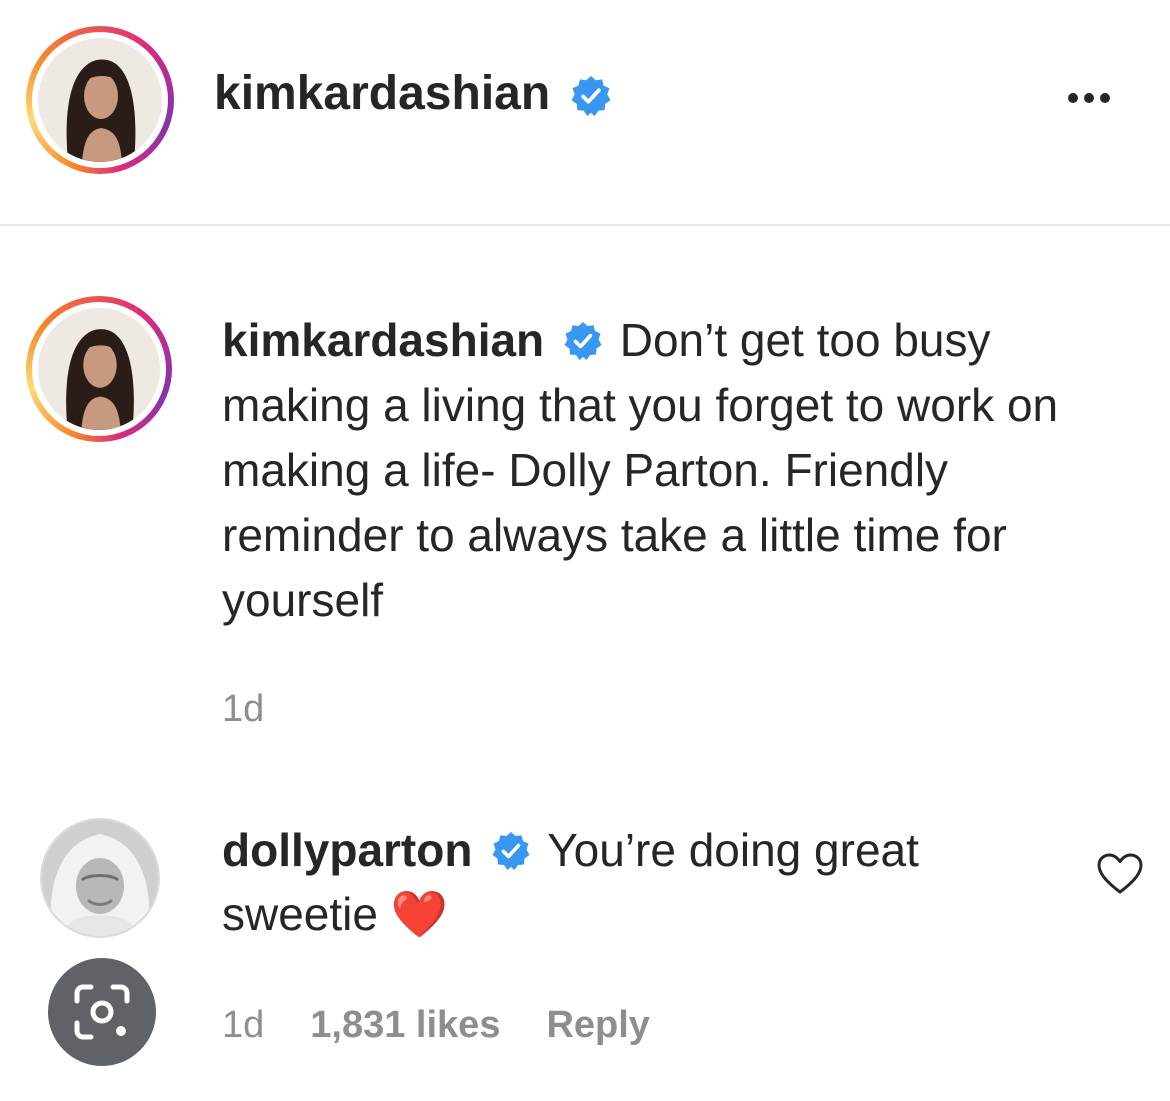  What do you see at coordinates (347, 850) in the screenshot?
I see `commenter-username: dollyparton` at bounding box center [347, 850].